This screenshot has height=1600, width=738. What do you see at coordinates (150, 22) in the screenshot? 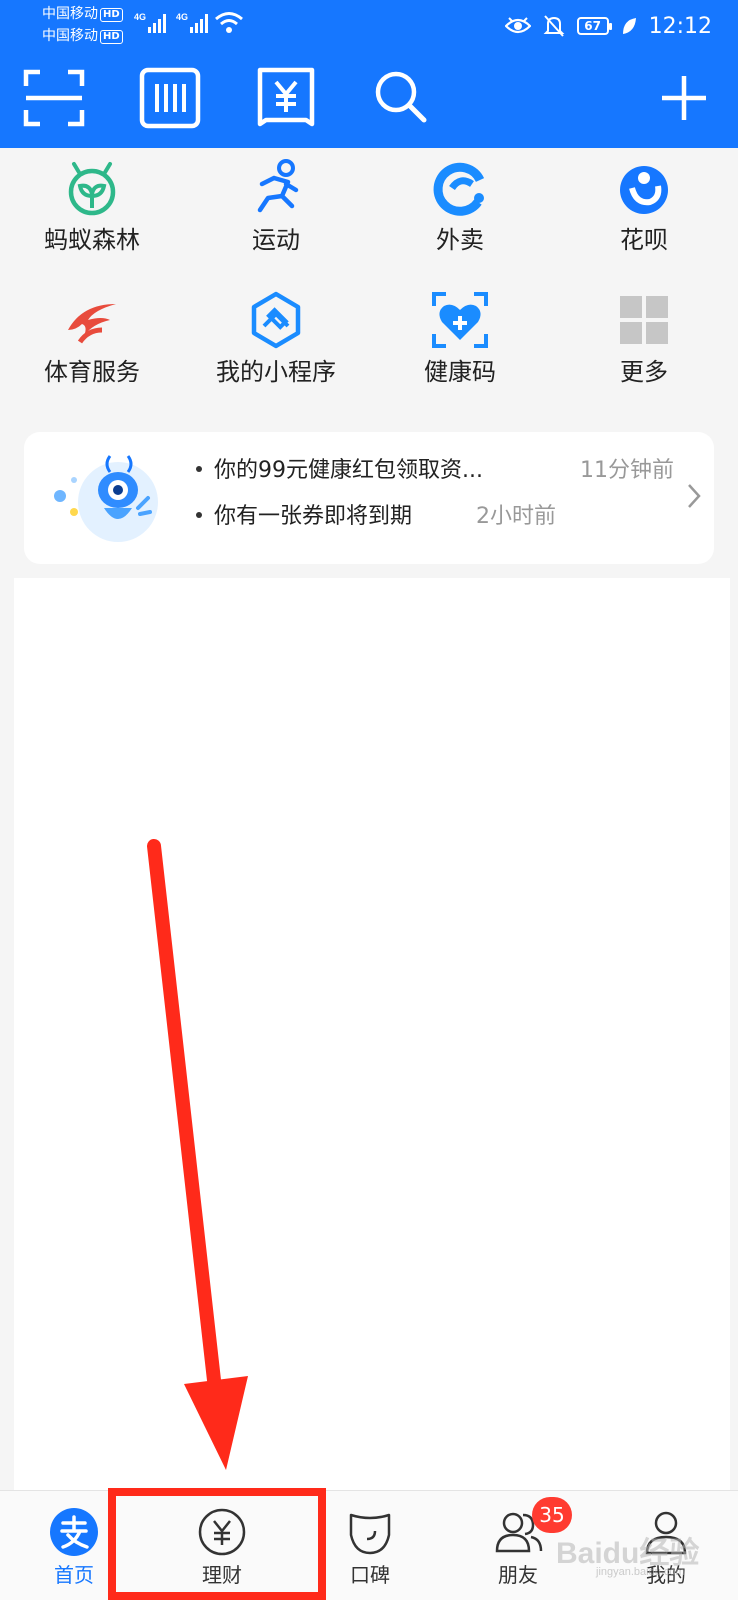
I see `signal-1-icon: 4G` at bounding box center [150, 22].